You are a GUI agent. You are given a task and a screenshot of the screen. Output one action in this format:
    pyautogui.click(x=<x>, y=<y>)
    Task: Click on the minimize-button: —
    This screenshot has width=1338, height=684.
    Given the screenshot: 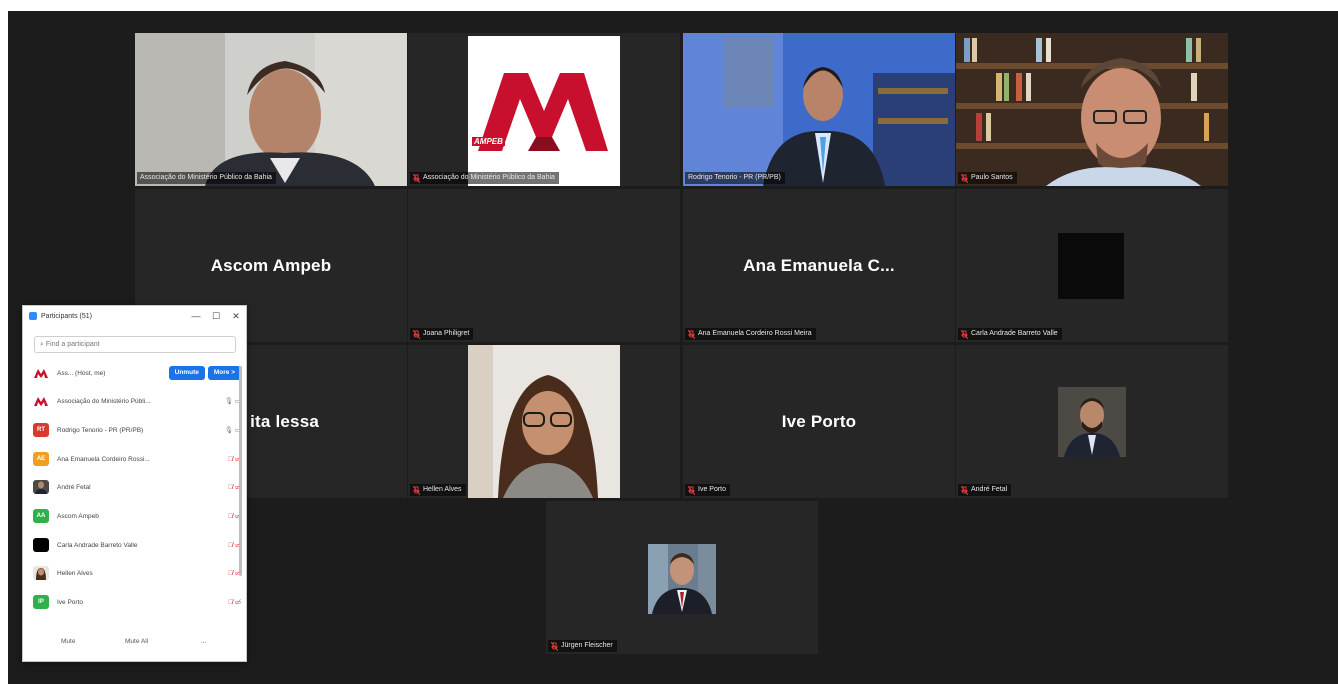 What is the action you would take?
    pyautogui.click(x=196, y=316)
    